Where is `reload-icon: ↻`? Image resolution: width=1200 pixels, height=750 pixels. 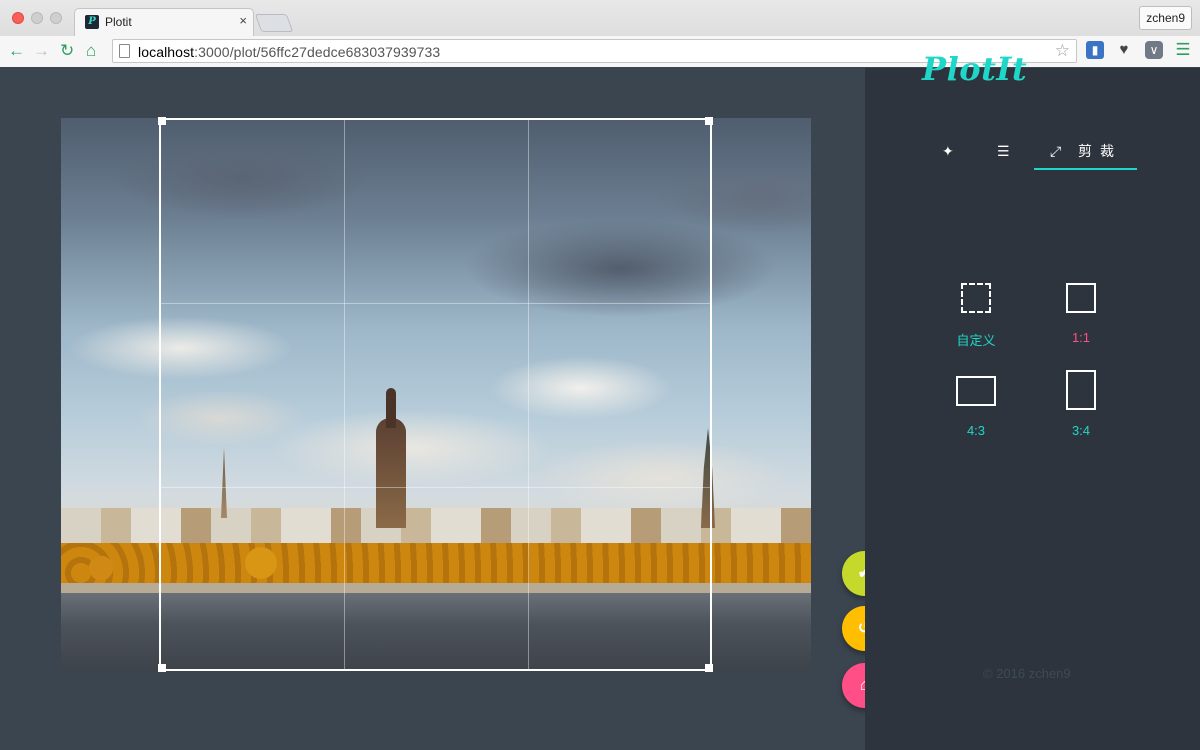
reload-icon: ↻ is located at coordinates (67, 51).